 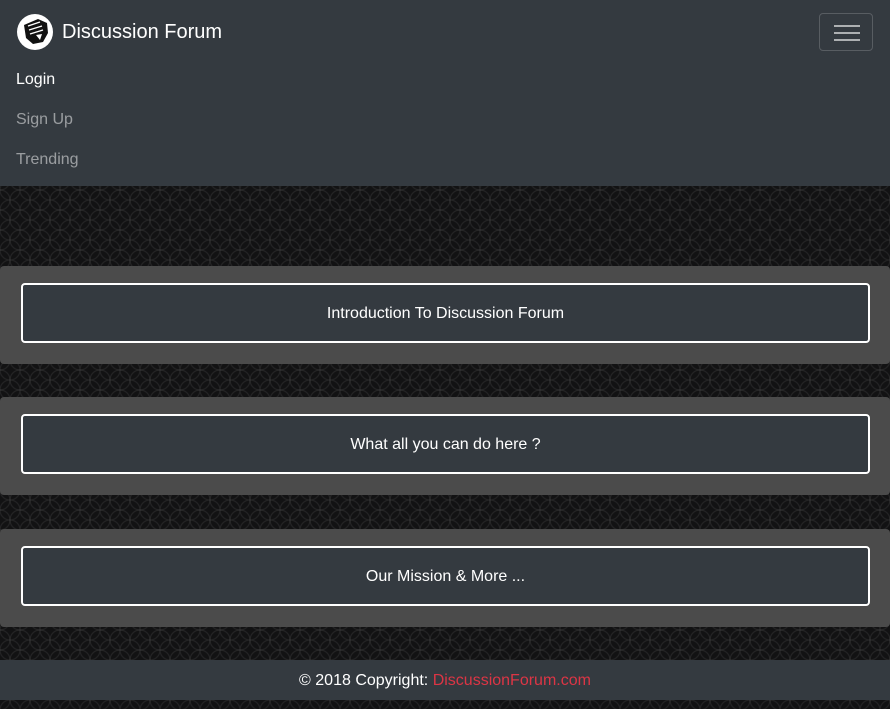 I want to click on nav-item-login: Login, so click(x=47, y=80).